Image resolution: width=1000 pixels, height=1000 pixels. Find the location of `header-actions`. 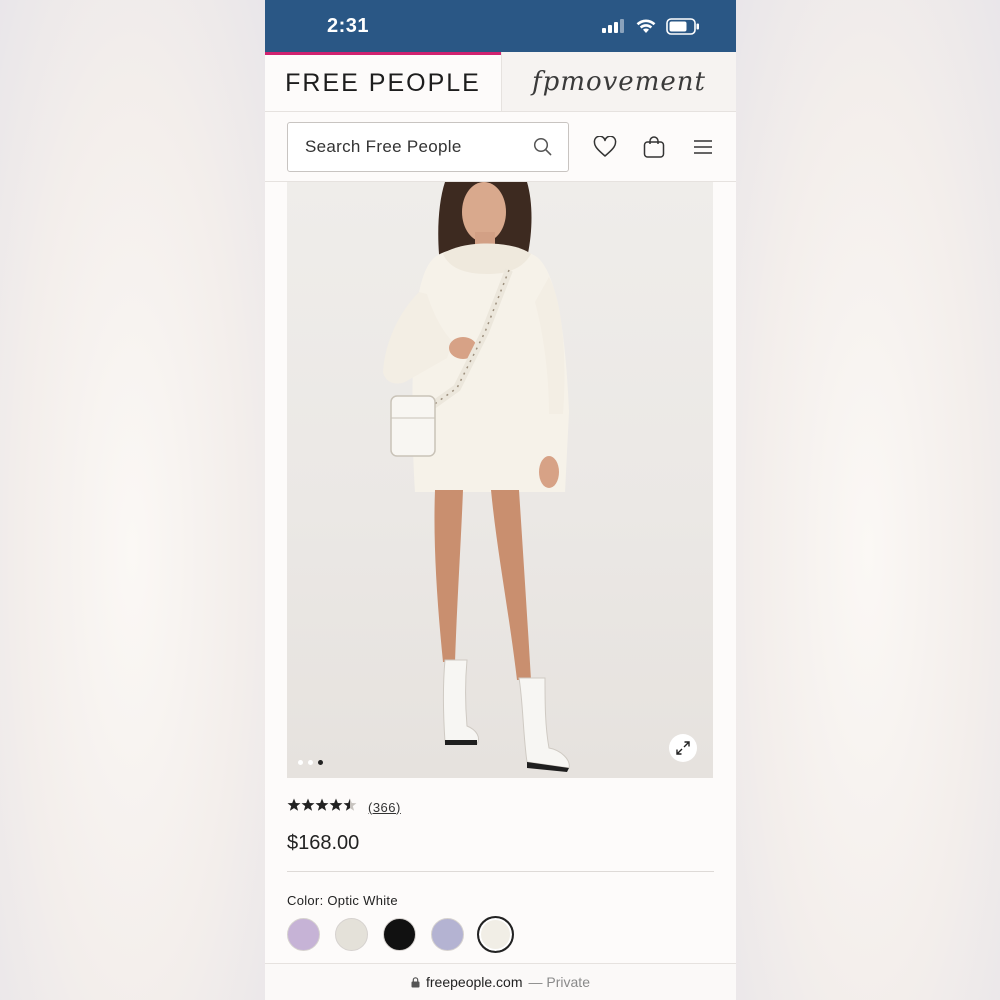

header-actions is located at coordinates (654, 147).